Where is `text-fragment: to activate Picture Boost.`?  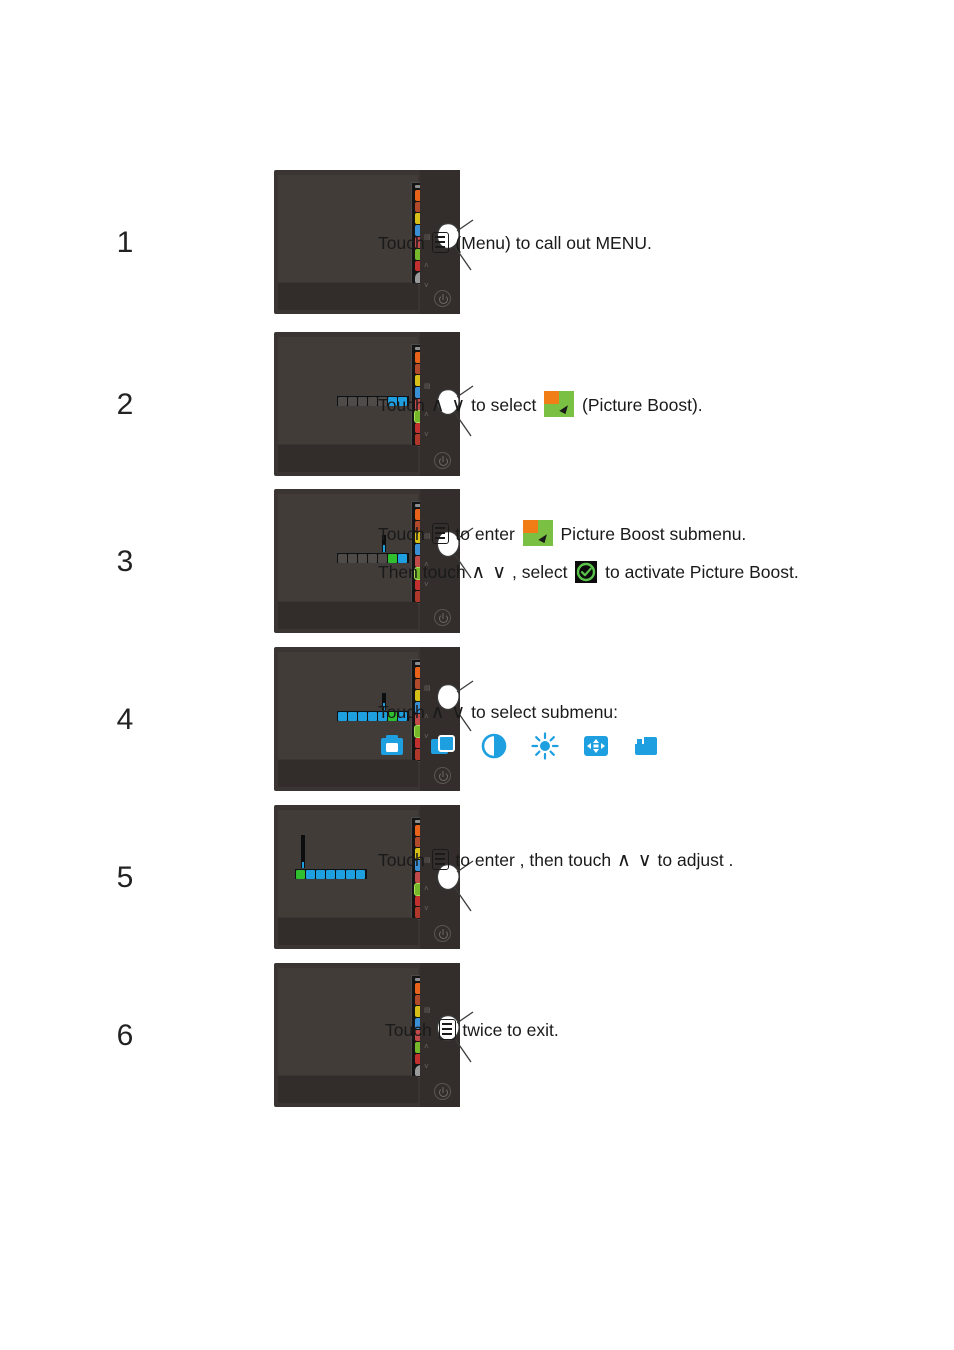
text-fragment: to activate Picture Boost. is located at coordinates (699, 572).